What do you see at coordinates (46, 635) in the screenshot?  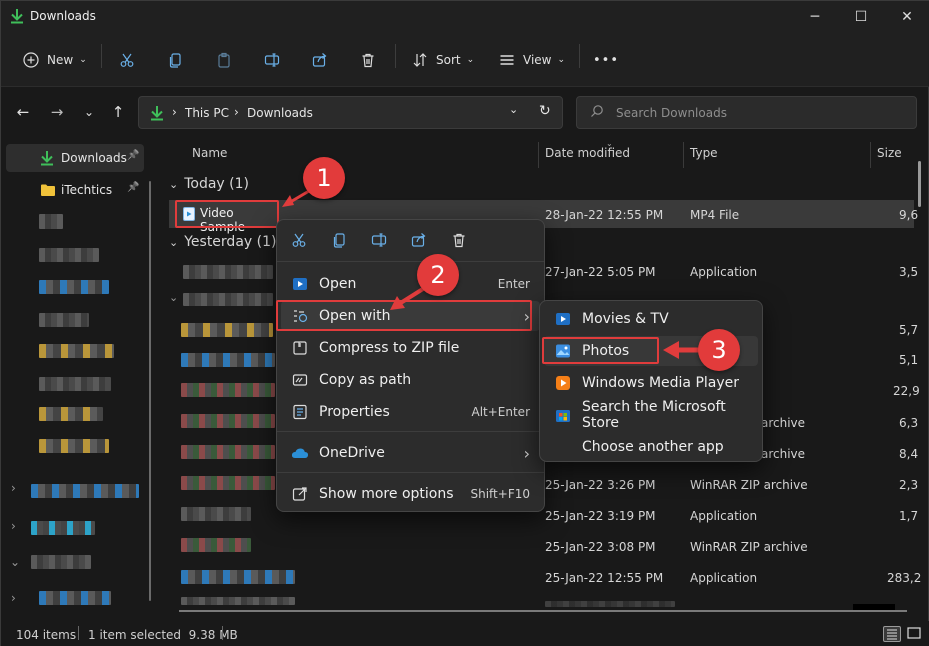 I see `item-count: 104 items` at bounding box center [46, 635].